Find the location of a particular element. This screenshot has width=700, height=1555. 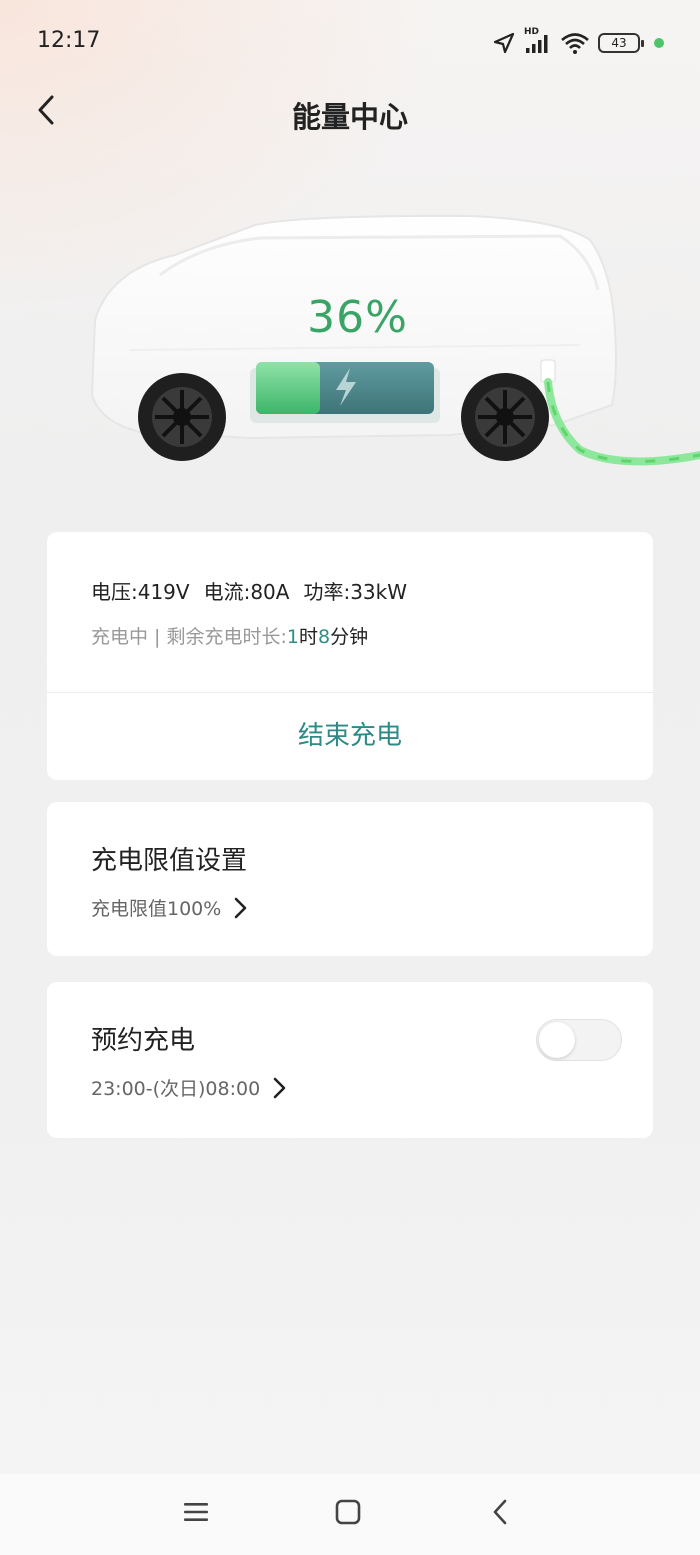

scheduled-charging-toggle is located at coordinates (579, 1040).